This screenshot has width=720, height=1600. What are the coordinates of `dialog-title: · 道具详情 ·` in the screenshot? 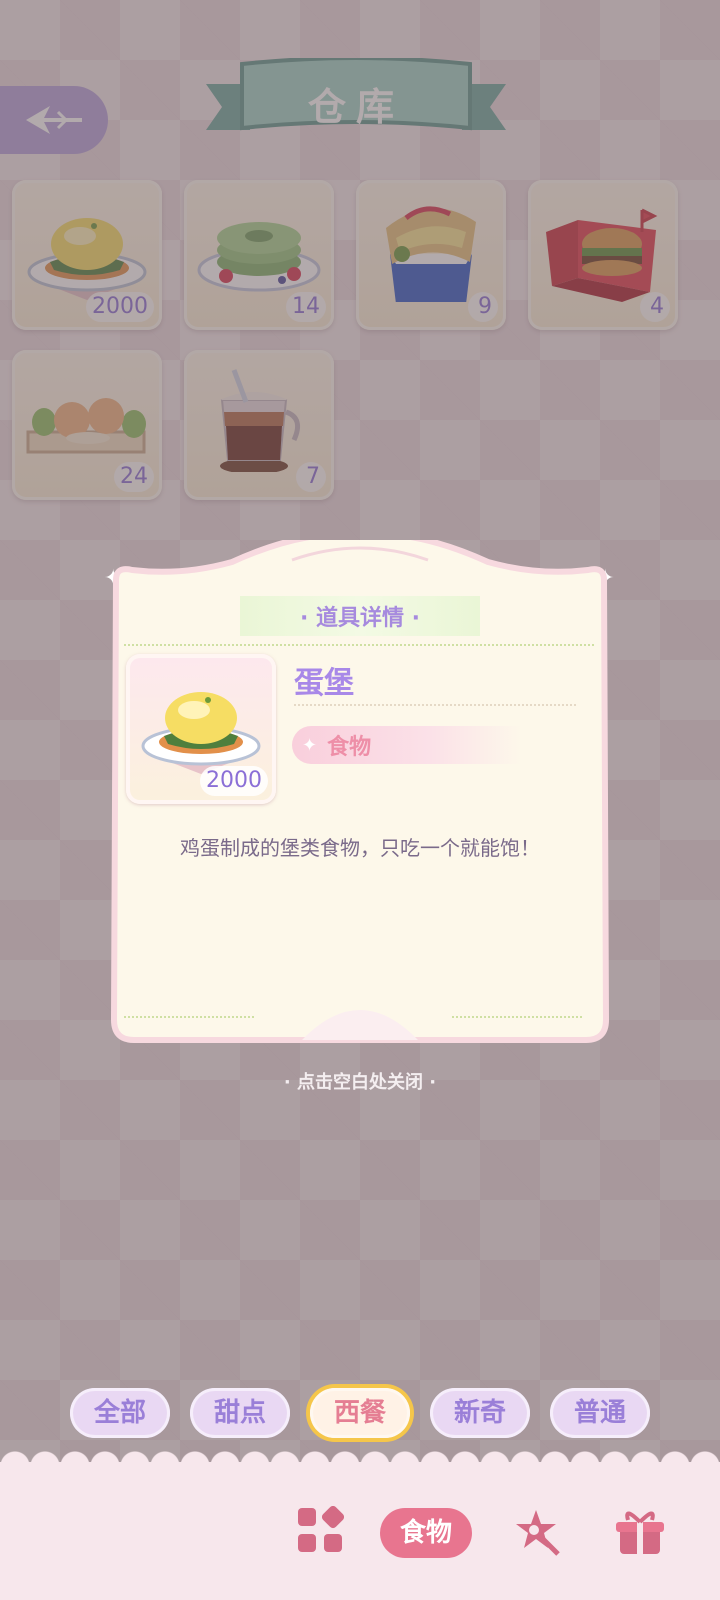 It's located at (360, 616).